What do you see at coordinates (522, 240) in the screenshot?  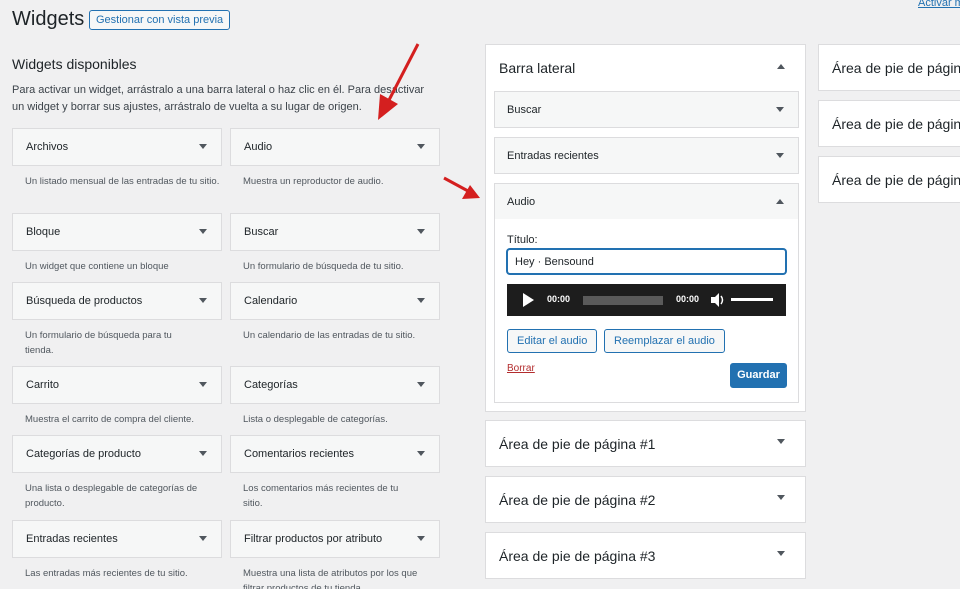 I see `title-label: Título:` at bounding box center [522, 240].